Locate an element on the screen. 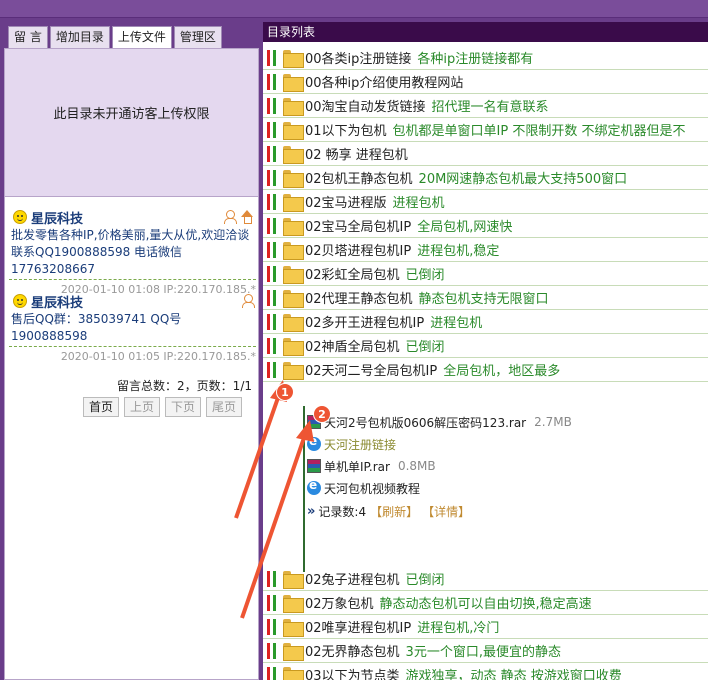  file-item: 天河包机视频教程 is located at coordinates (363, 488).